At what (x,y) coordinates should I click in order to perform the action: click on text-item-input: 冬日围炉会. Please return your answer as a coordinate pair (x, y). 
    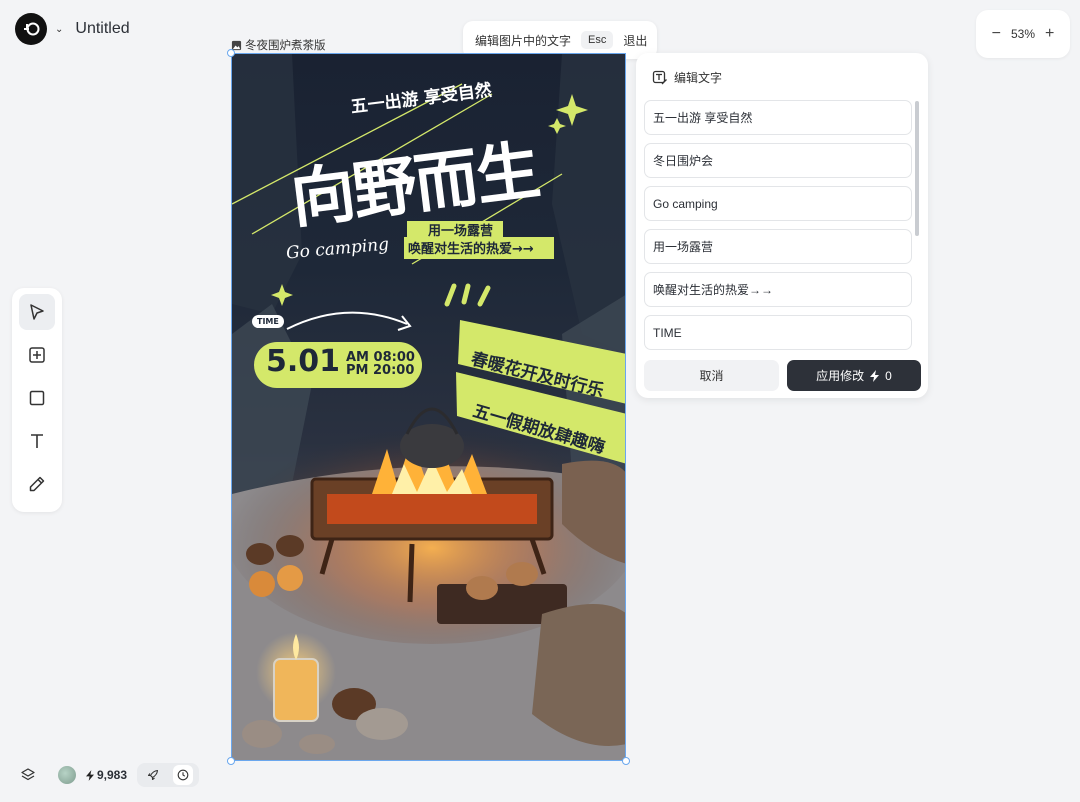
    Looking at the image, I should click on (778, 160).